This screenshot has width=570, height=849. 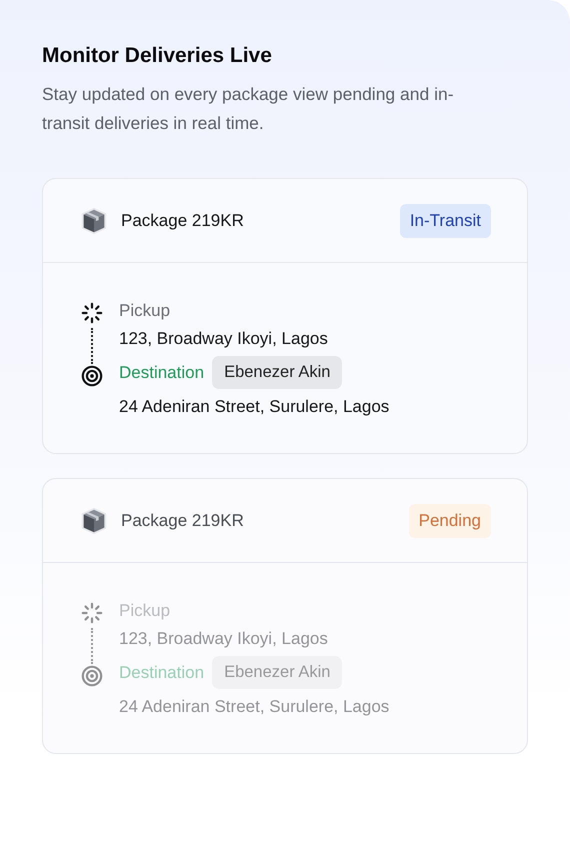 I want to click on section-title: Monitor Deliveries Live, so click(x=157, y=56).